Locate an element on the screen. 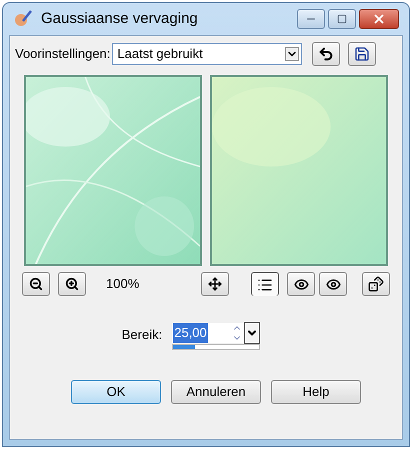  close-button is located at coordinates (379, 19).